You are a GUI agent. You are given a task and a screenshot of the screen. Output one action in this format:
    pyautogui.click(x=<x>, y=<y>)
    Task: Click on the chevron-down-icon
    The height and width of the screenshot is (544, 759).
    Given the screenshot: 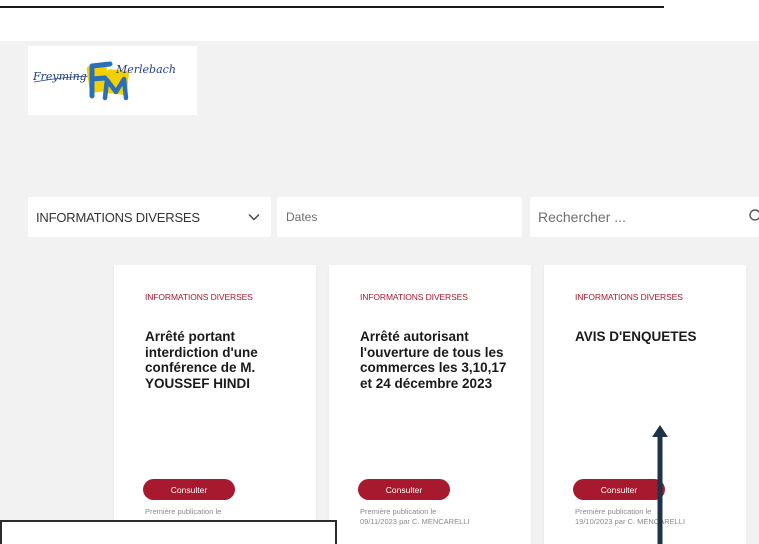 What is the action you would take?
    pyautogui.click(x=254, y=217)
    